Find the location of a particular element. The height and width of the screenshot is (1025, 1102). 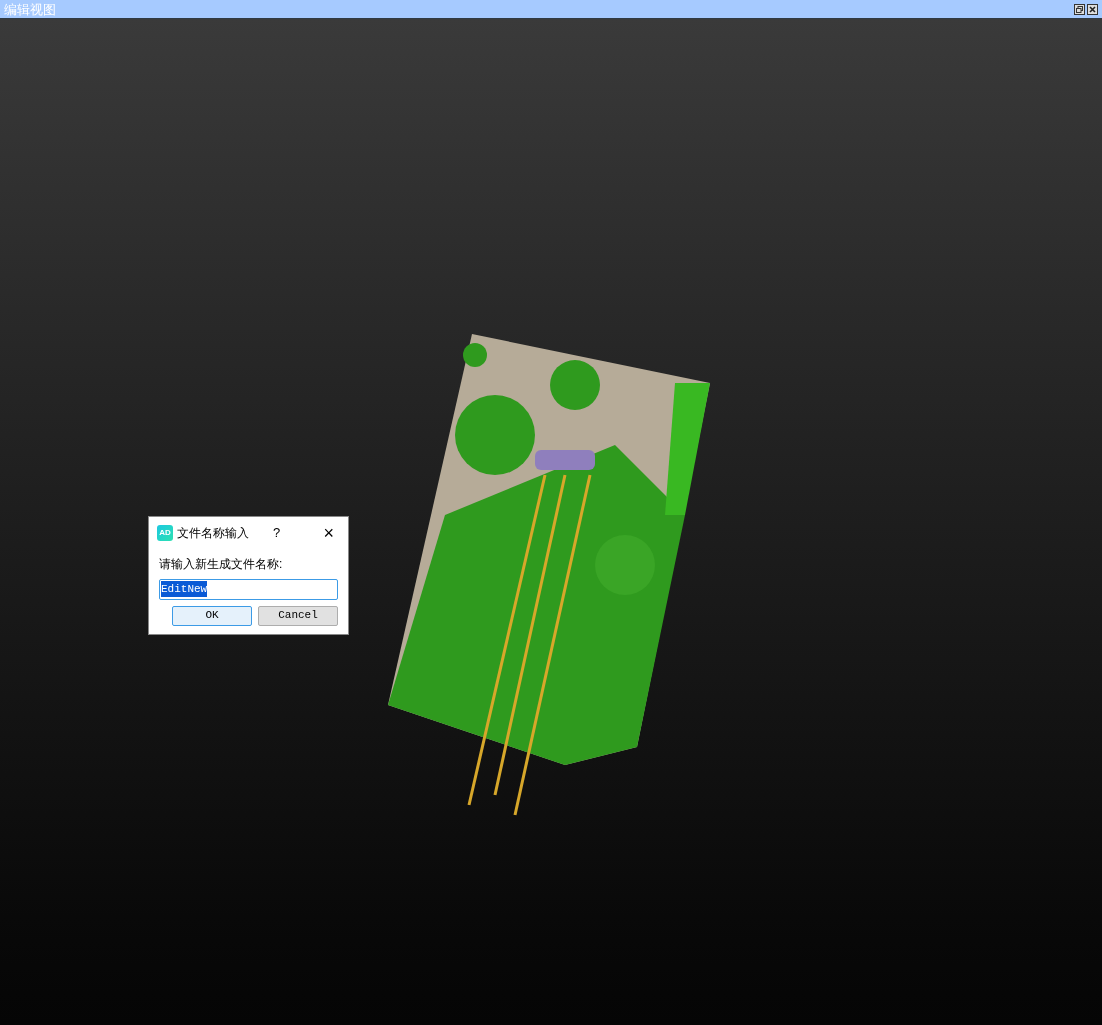

dialog-button: OK is located at coordinates (212, 615).